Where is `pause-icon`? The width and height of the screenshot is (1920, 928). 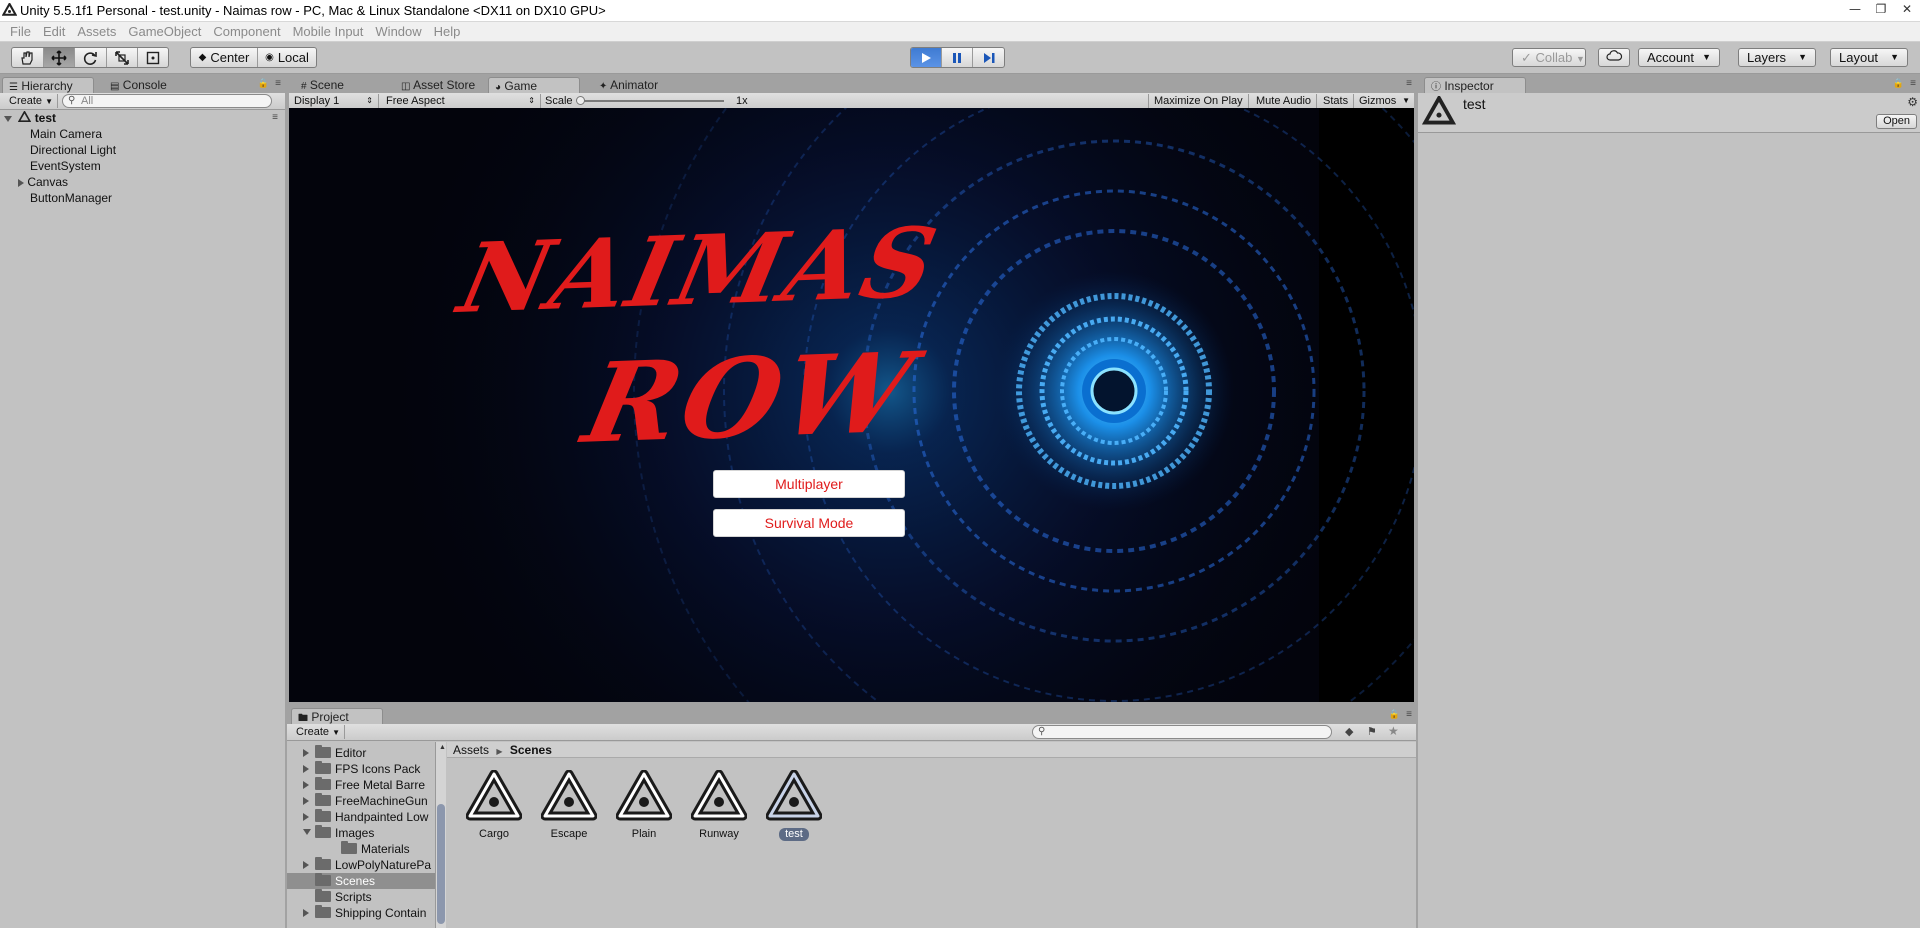 pause-icon is located at coordinates (957, 57).